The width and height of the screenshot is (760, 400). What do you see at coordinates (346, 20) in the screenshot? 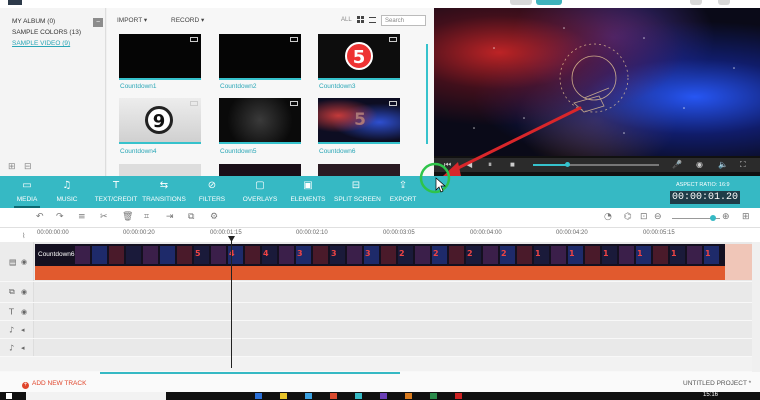
I see `filter-all: ALL` at bounding box center [346, 20].